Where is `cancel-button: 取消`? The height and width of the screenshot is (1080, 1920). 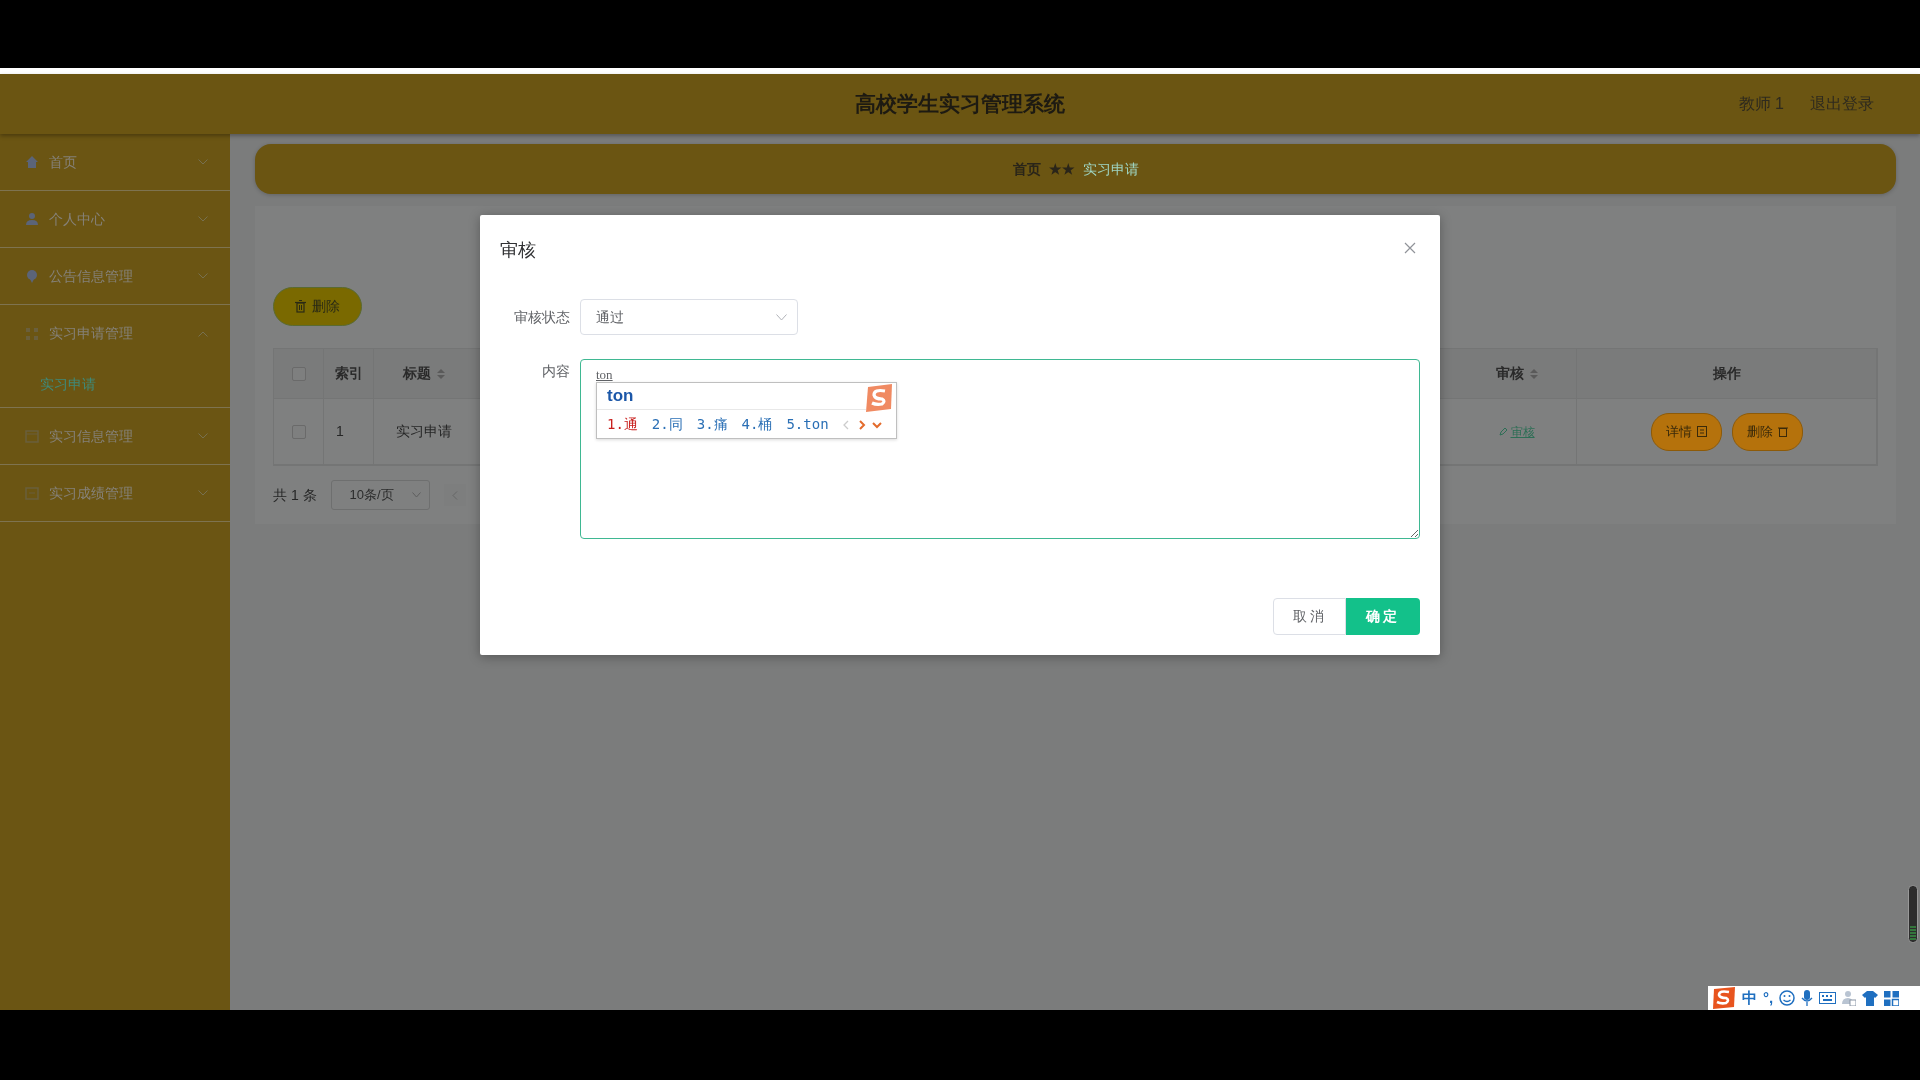
cancel-button: 取消 is located at coordinates (1309, 616).